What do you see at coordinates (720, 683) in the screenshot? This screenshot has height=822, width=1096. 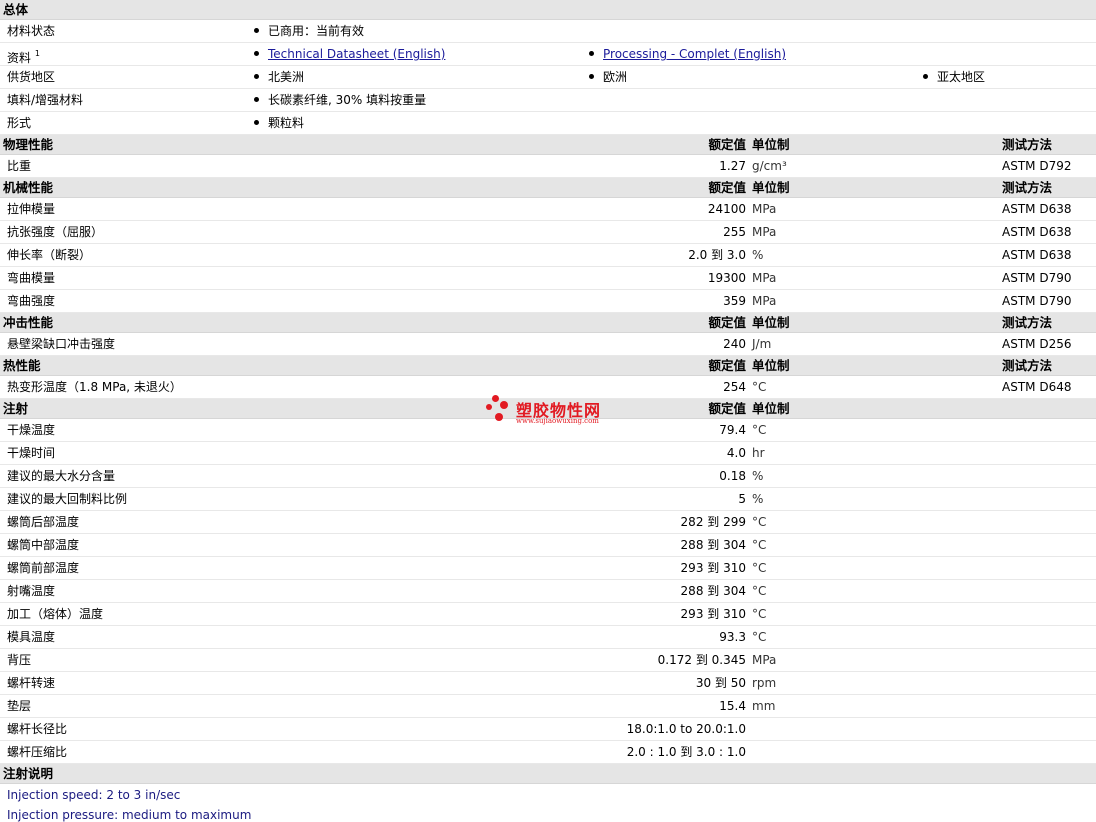 I see `property-value: 30 到 50` at bounding box center [720, 683].